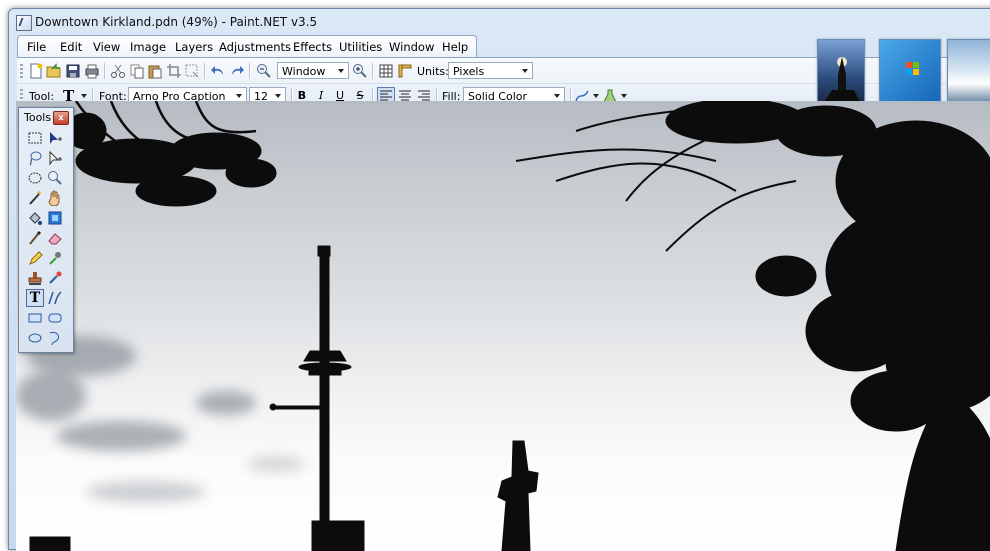  Describe the element at coordinates (148, 47) in the screenshot. I see `menu-image: Image` at that location.